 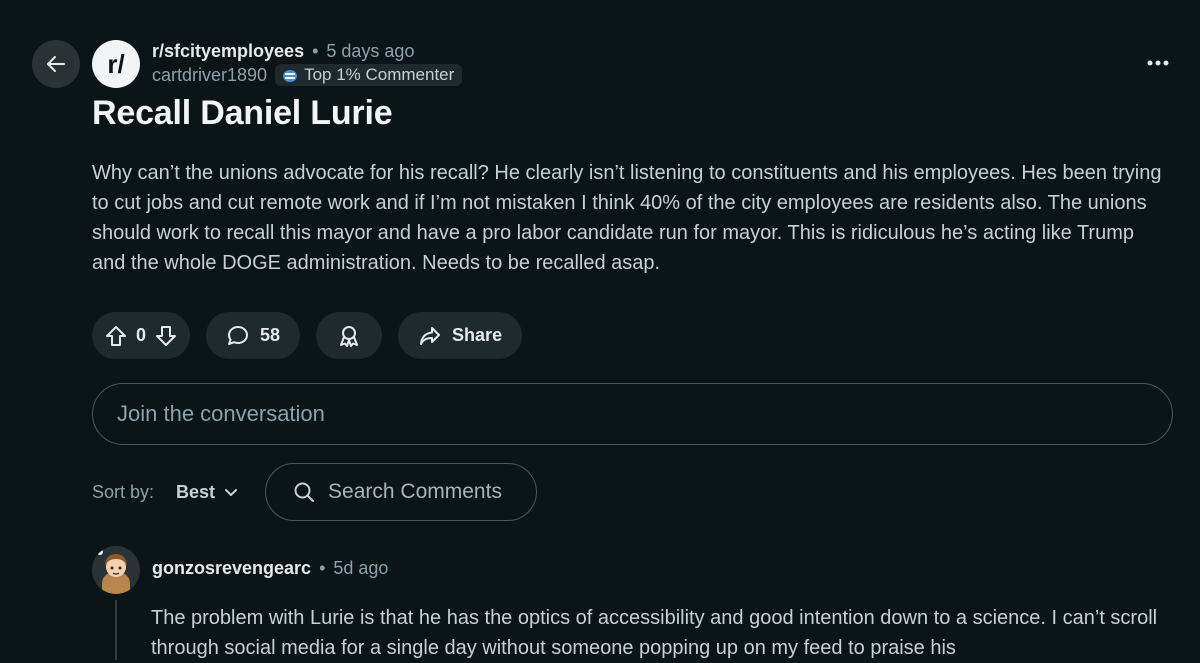 I want to click on arrow-left-icon, so click(x=56, y=64).